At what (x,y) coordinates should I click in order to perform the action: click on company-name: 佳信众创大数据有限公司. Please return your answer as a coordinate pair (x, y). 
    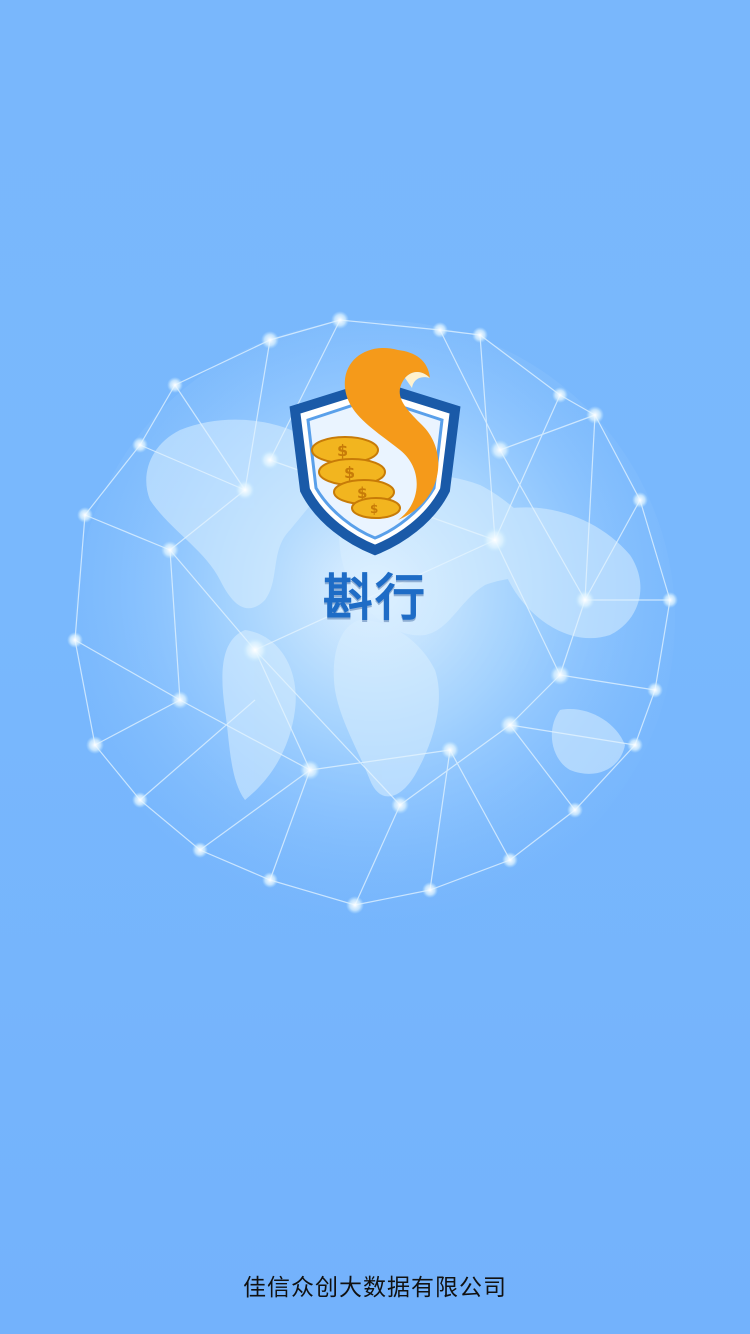
    Looking at the image, I should click on (375, 1288).